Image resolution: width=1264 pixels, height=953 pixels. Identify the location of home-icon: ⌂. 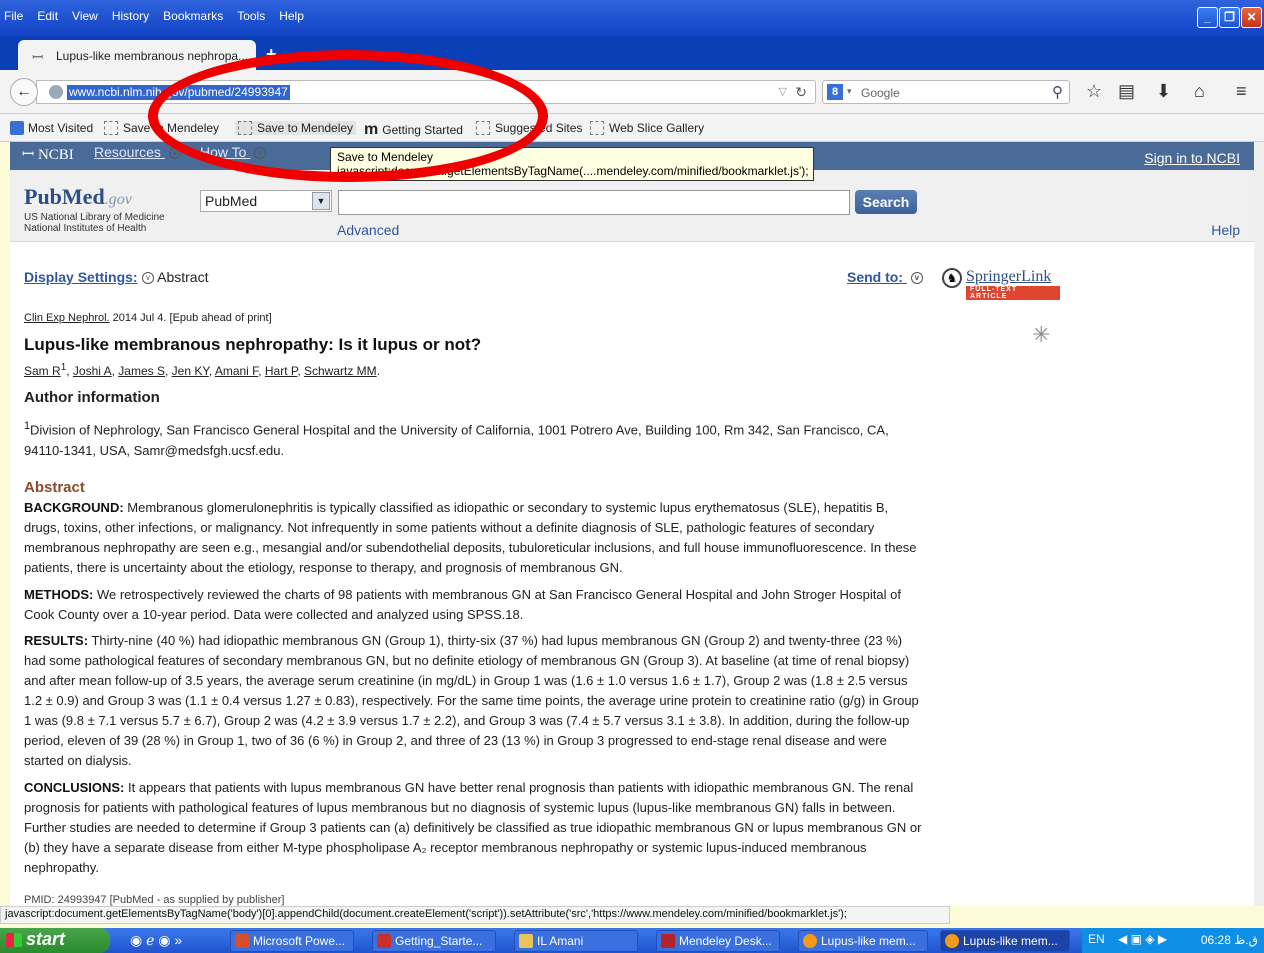
(1199, 91).